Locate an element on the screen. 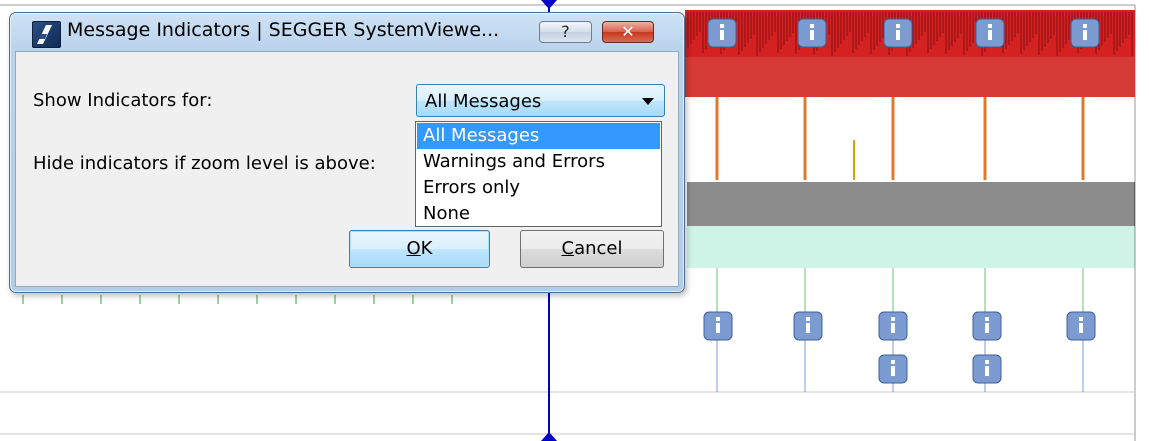 This screenshot has width=1149, height=441. show-indicators-select: All Messages is located at coordinates (540, 100).